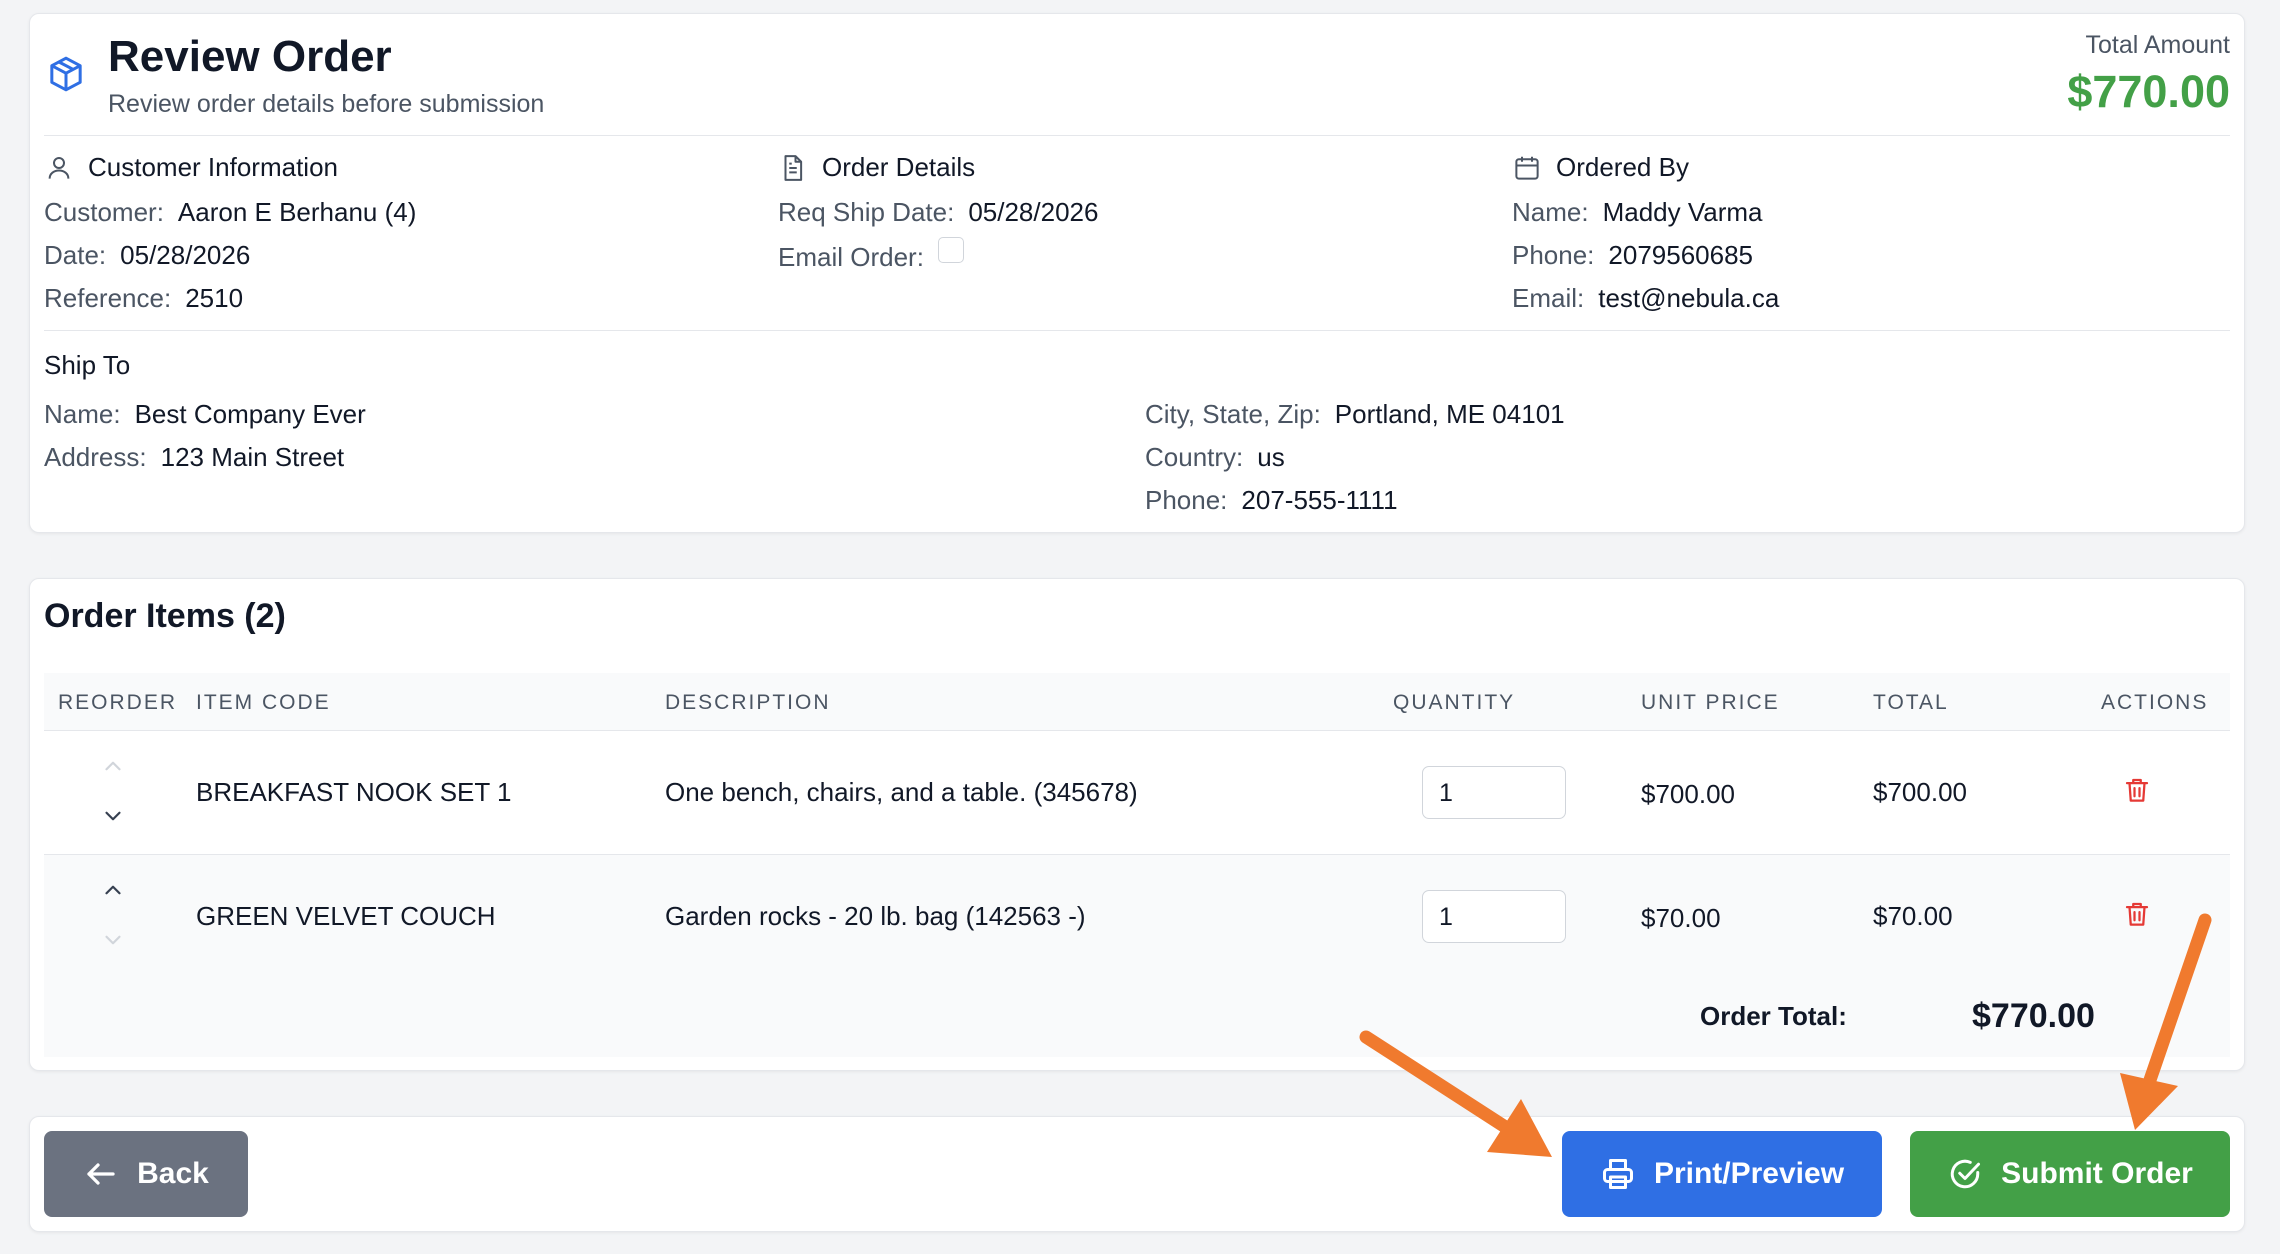 Image resolution: width=2280 pixels, height=1254 pixels. Describe the element at coordinates (1688, 794) in the screenshot. I see `unit-price: $700.00` at that location.